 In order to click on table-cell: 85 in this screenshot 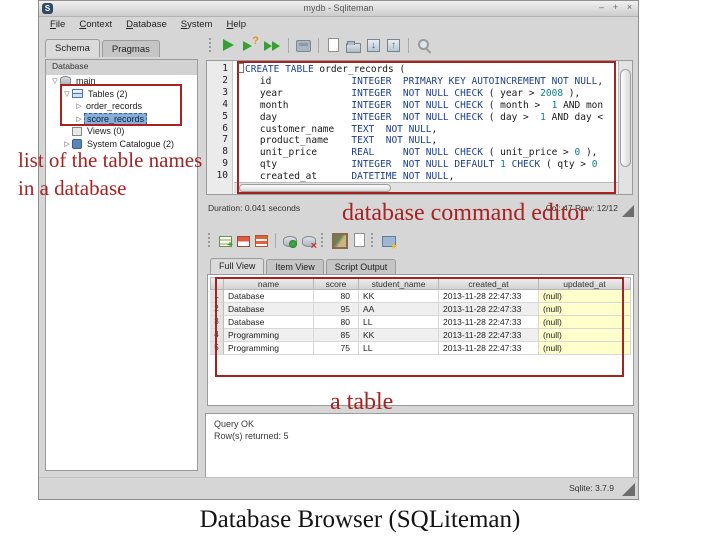, I will do `click(336, 335)`.